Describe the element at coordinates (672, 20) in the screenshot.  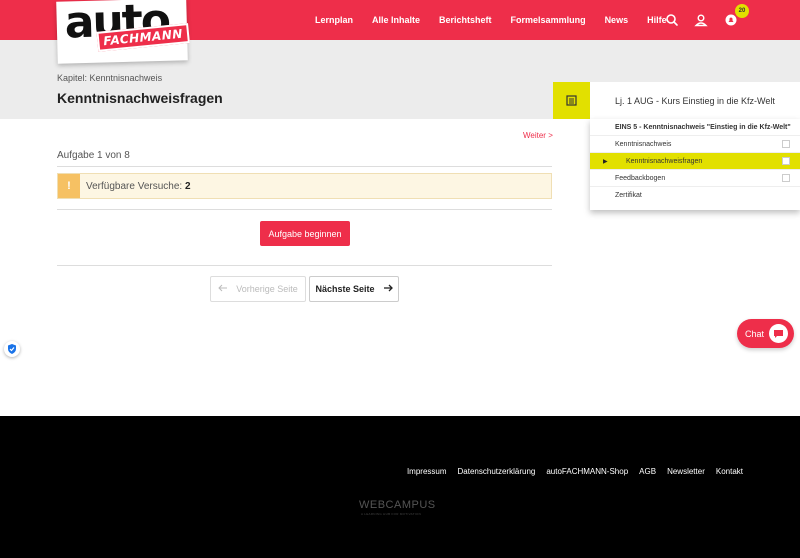
I see `search-icon` at that location.